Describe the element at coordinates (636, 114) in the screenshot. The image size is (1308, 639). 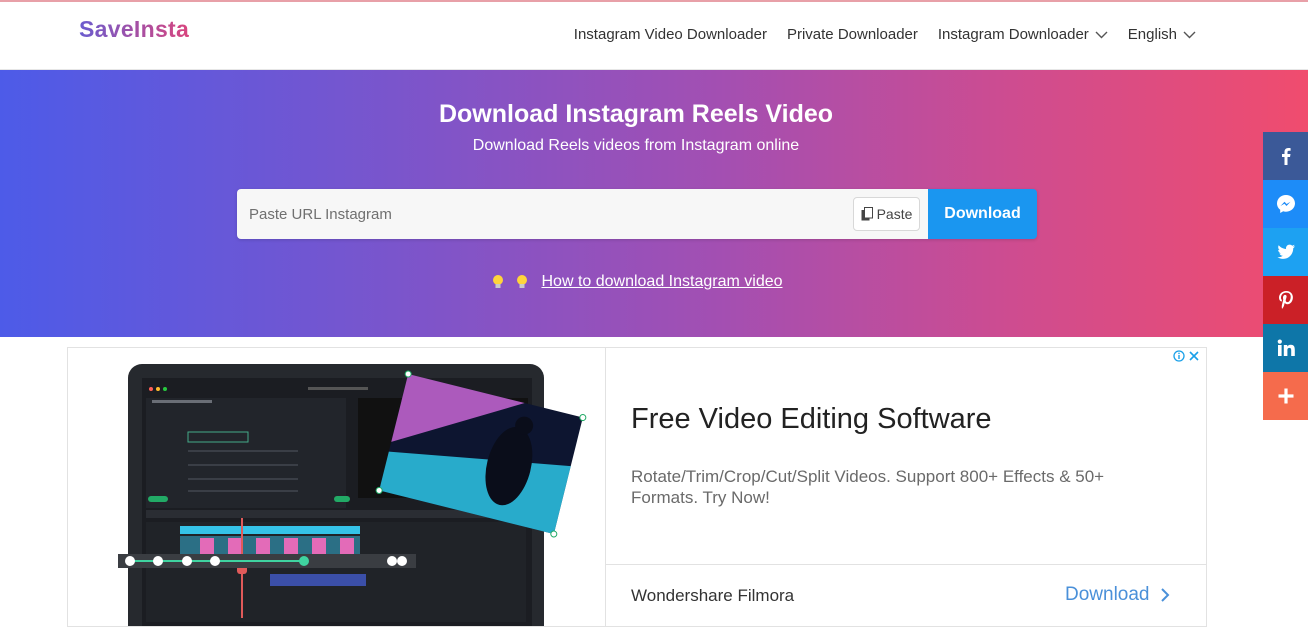
I see `page-title: Download Instagram Reels Video` at that location.